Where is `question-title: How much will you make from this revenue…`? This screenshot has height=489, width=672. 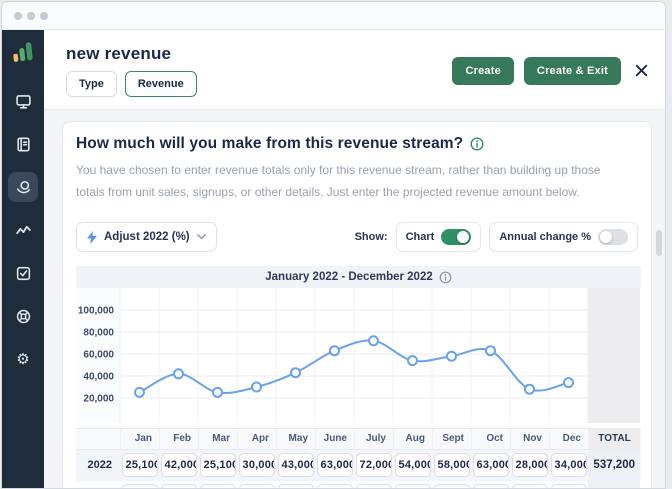 question-title: How much will you make from this revenue… is located at coordinates (270, 143).